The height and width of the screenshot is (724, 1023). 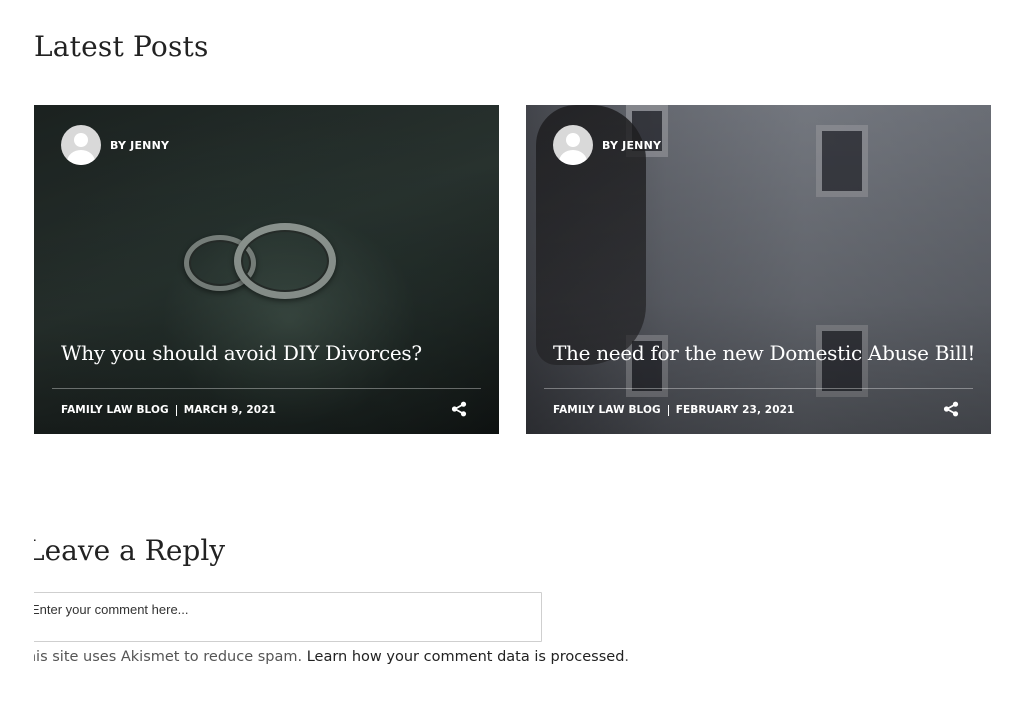 What do you see at coordinates (735, 410) in the screenshot?
I see `post-date: FEBRUARY 23, 2021` at bounding box center [735, 410].